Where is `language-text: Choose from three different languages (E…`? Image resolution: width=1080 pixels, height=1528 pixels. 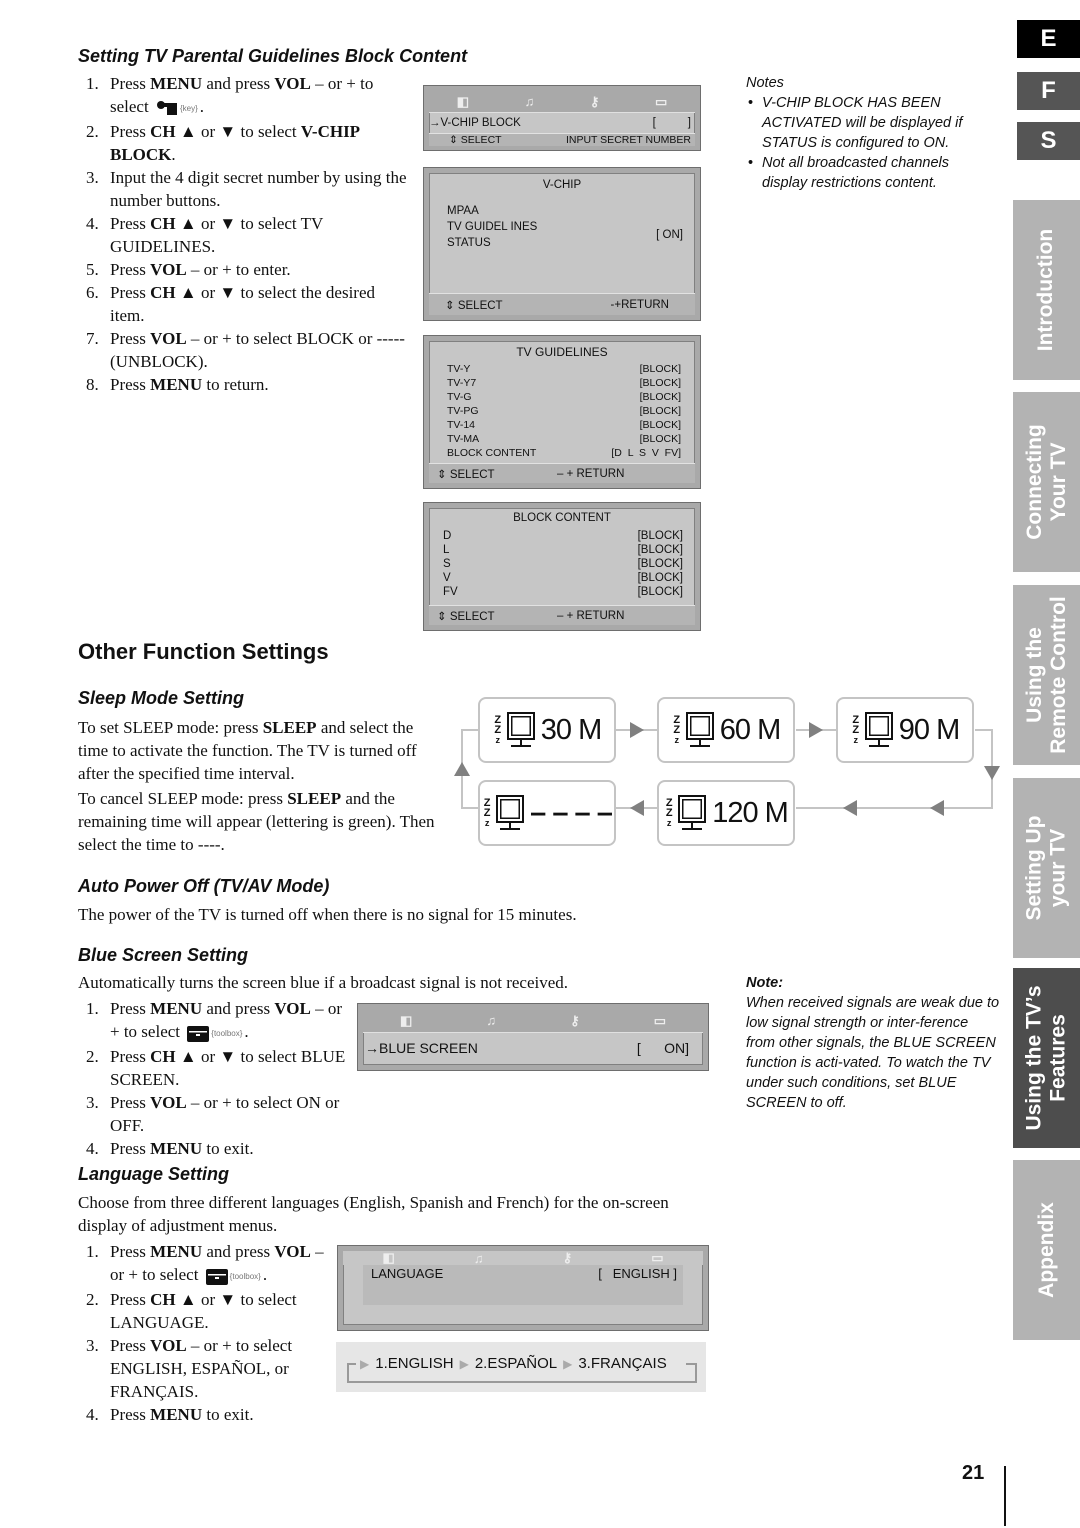 language-text: Choose from three different languages (E… is located at coordinates (373, 1214).